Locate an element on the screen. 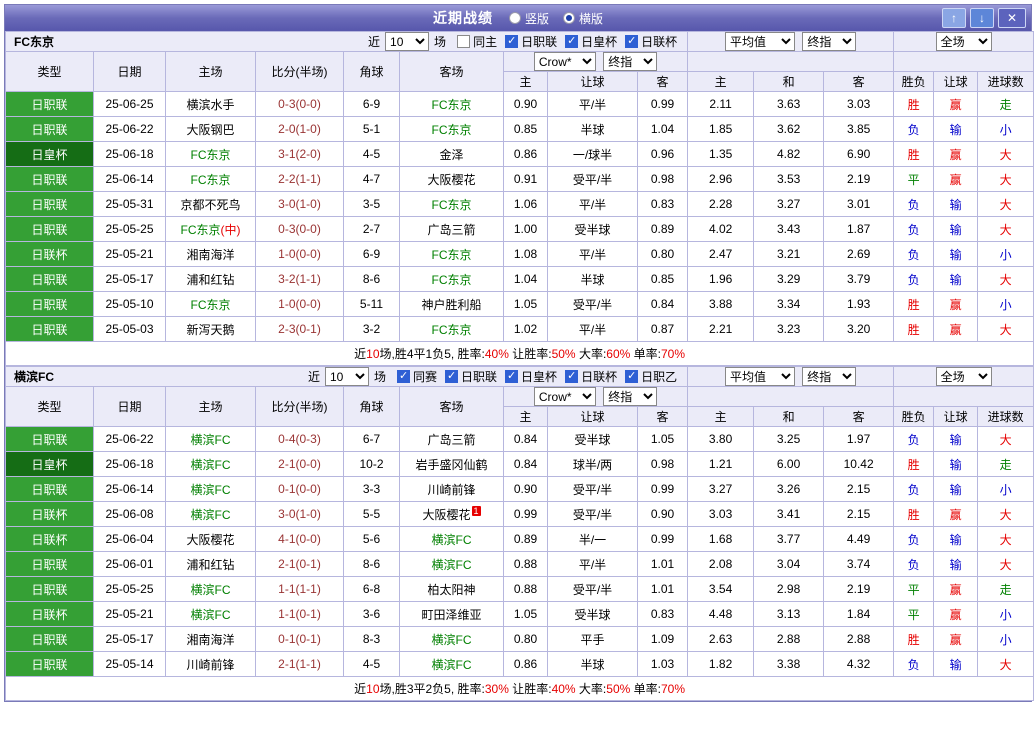 The image size is (1036, 735). league-type-cell: 日联杯 is located at coordinates (49, 539).